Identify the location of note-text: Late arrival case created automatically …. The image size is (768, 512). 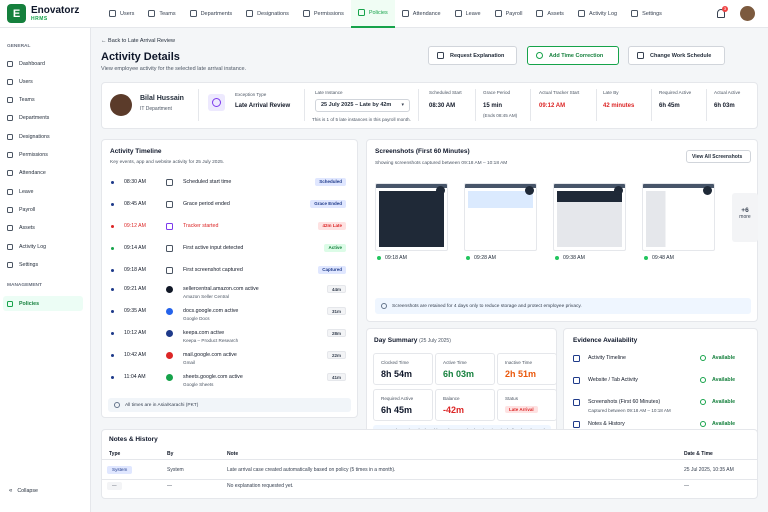
(311, 470).